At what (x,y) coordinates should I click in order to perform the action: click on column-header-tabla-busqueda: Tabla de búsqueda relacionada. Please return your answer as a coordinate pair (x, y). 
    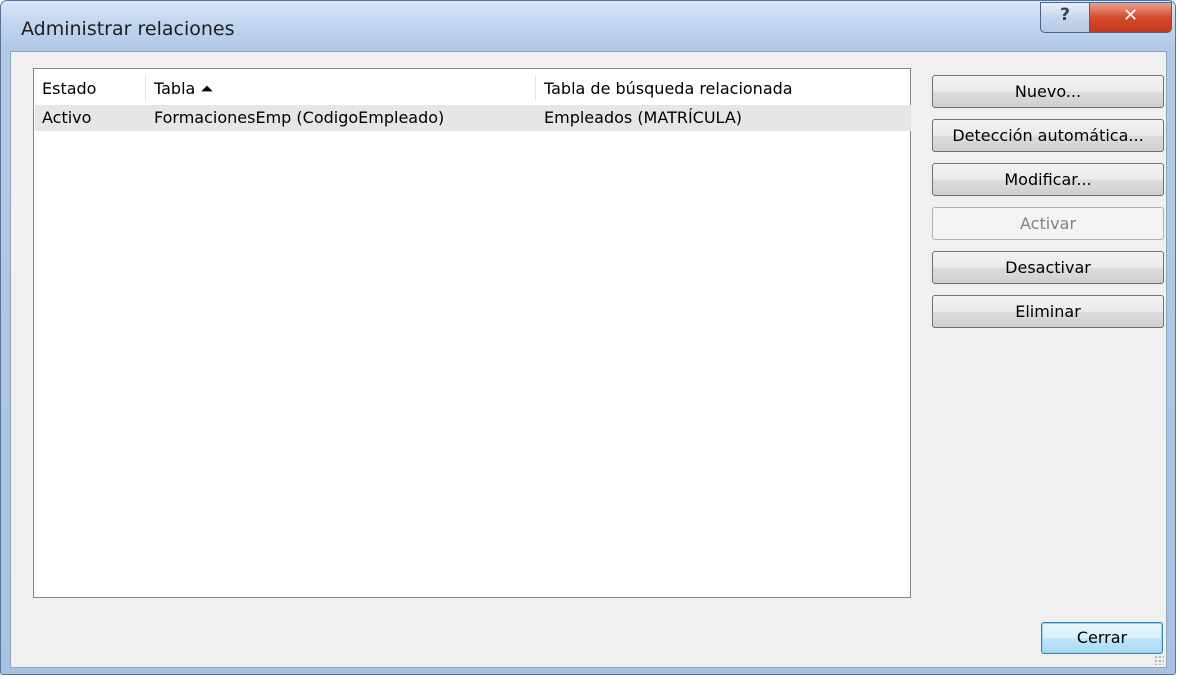
    Looking at the image, I should click on (668, 88).